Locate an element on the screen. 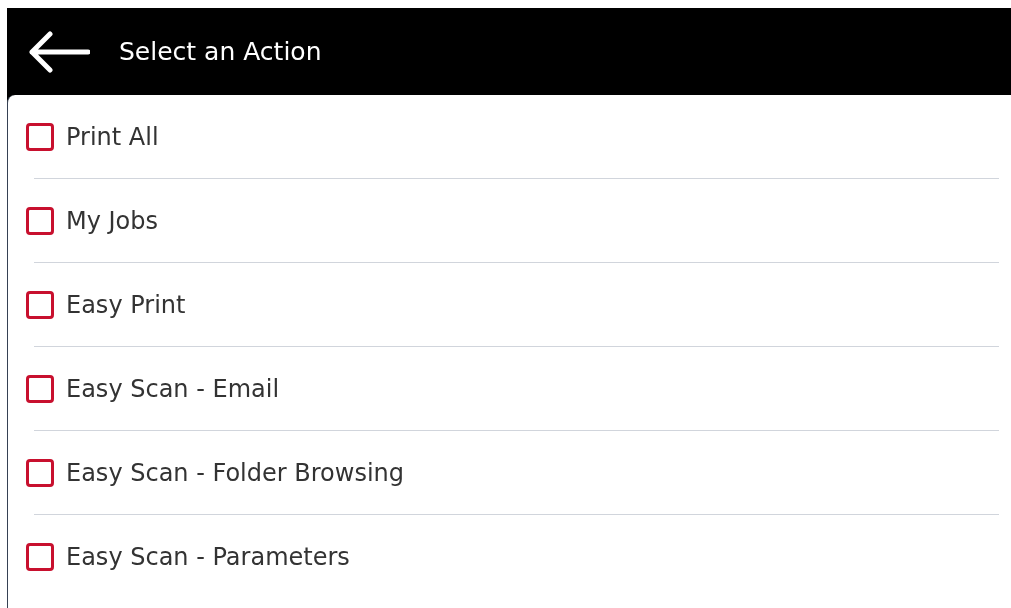  action-label: Easy Scan - Folder Browsing is located at coordinates (235, 472).